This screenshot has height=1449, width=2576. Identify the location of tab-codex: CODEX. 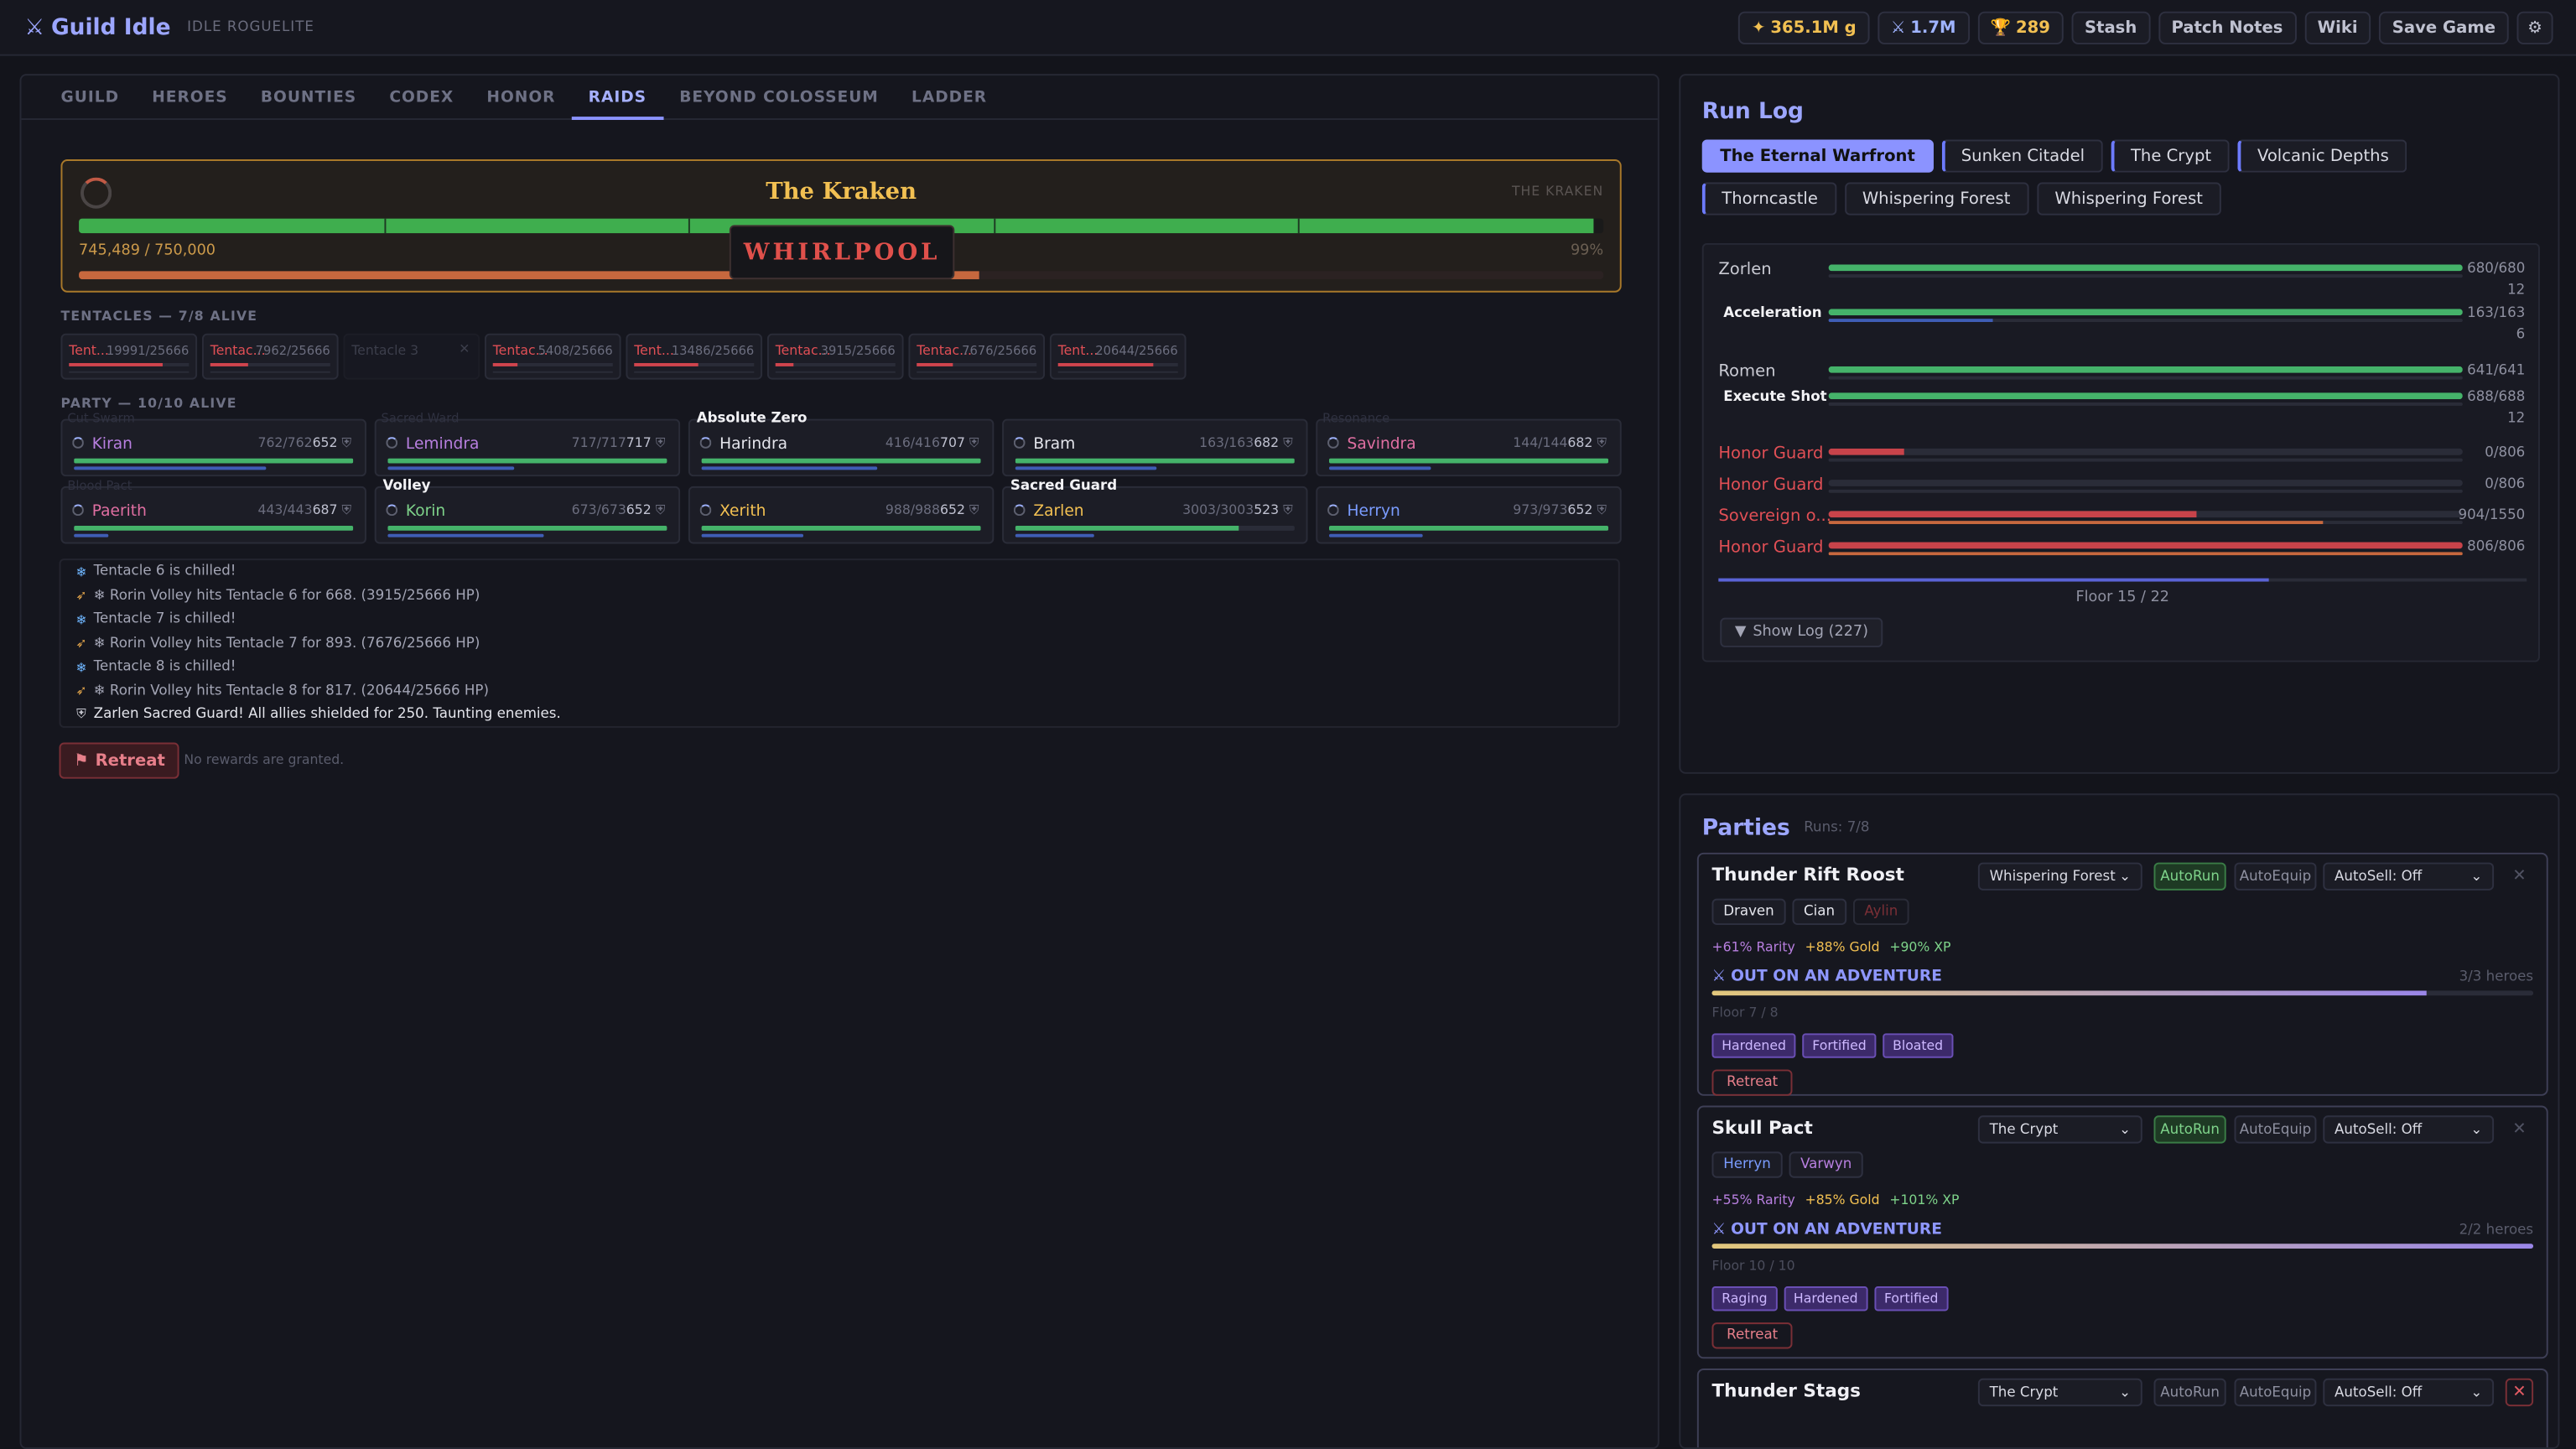
(421, 97).